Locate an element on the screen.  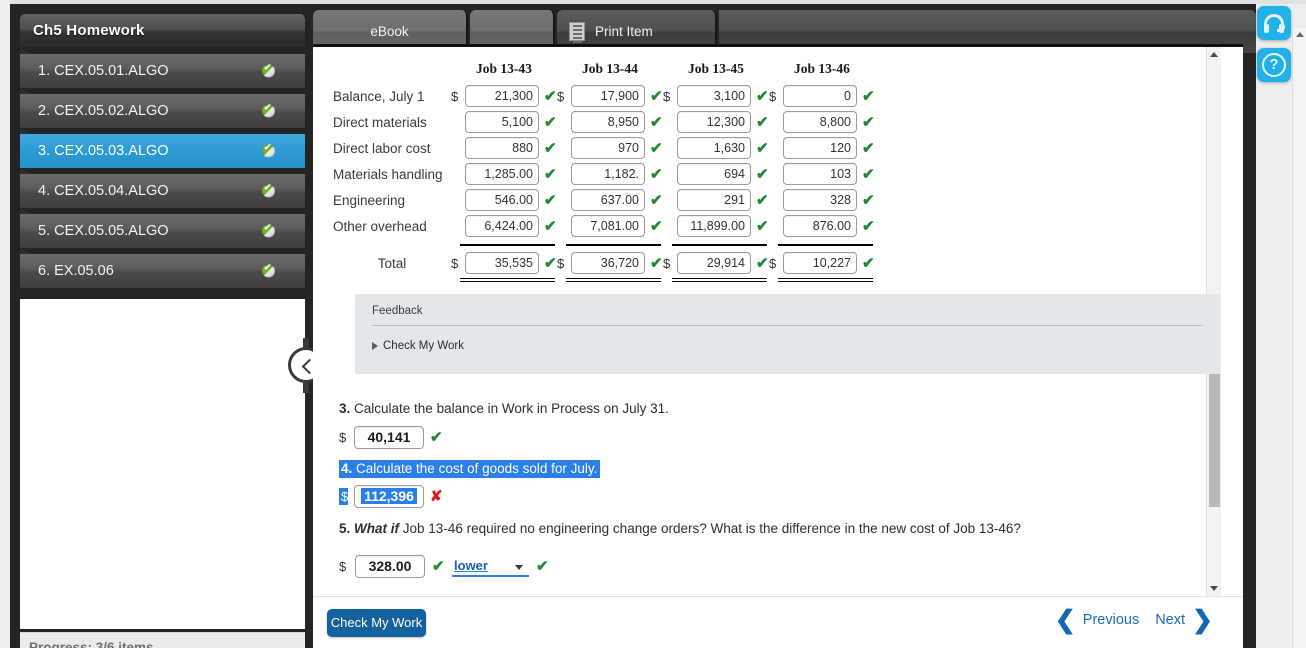
input-dirmat-job4: 8,800 is located at coordinates (820, 122).